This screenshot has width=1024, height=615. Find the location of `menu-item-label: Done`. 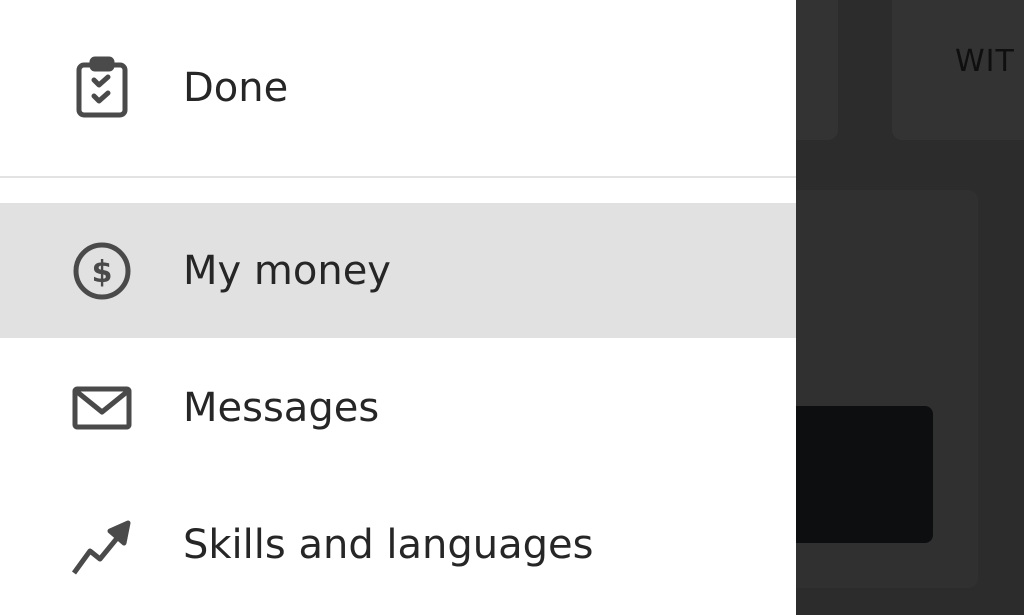

menu-item-label: Done is located at coordinates (236, 88).